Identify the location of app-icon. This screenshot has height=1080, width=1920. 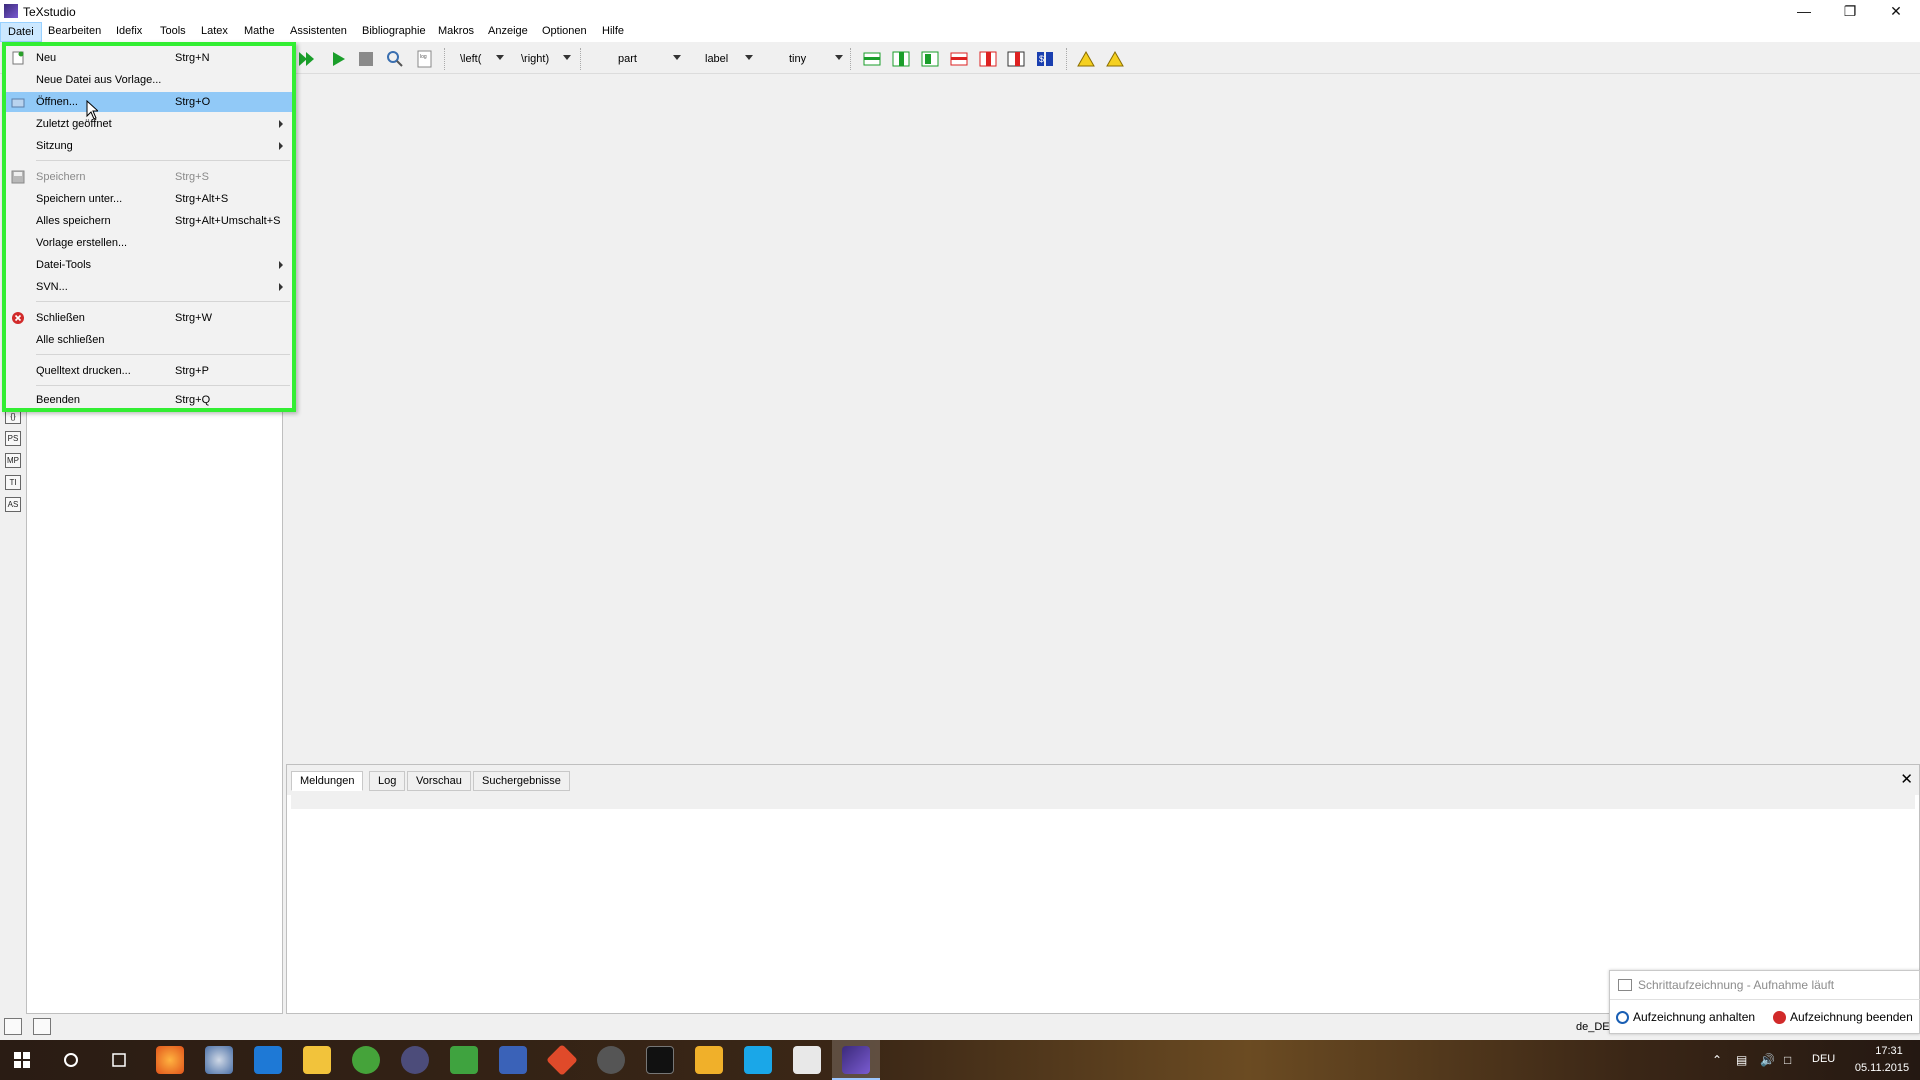
(709, 1060).